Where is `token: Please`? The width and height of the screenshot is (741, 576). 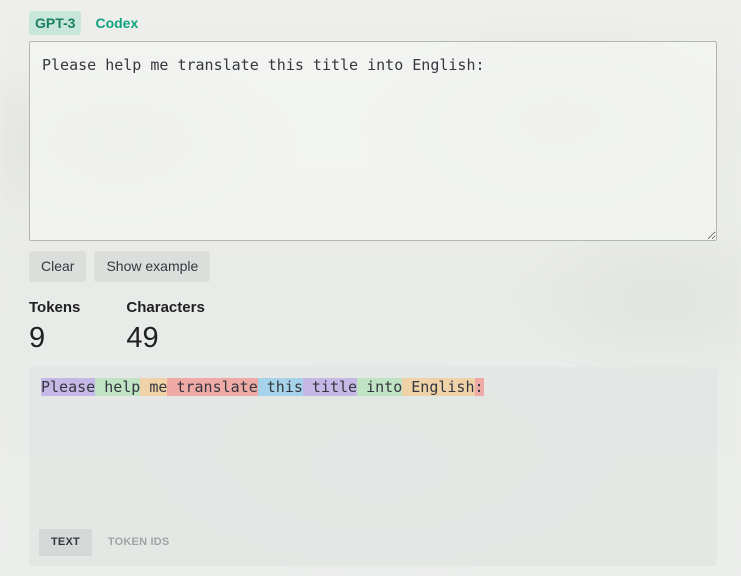
token: Please is located at coordinates (68, 387).